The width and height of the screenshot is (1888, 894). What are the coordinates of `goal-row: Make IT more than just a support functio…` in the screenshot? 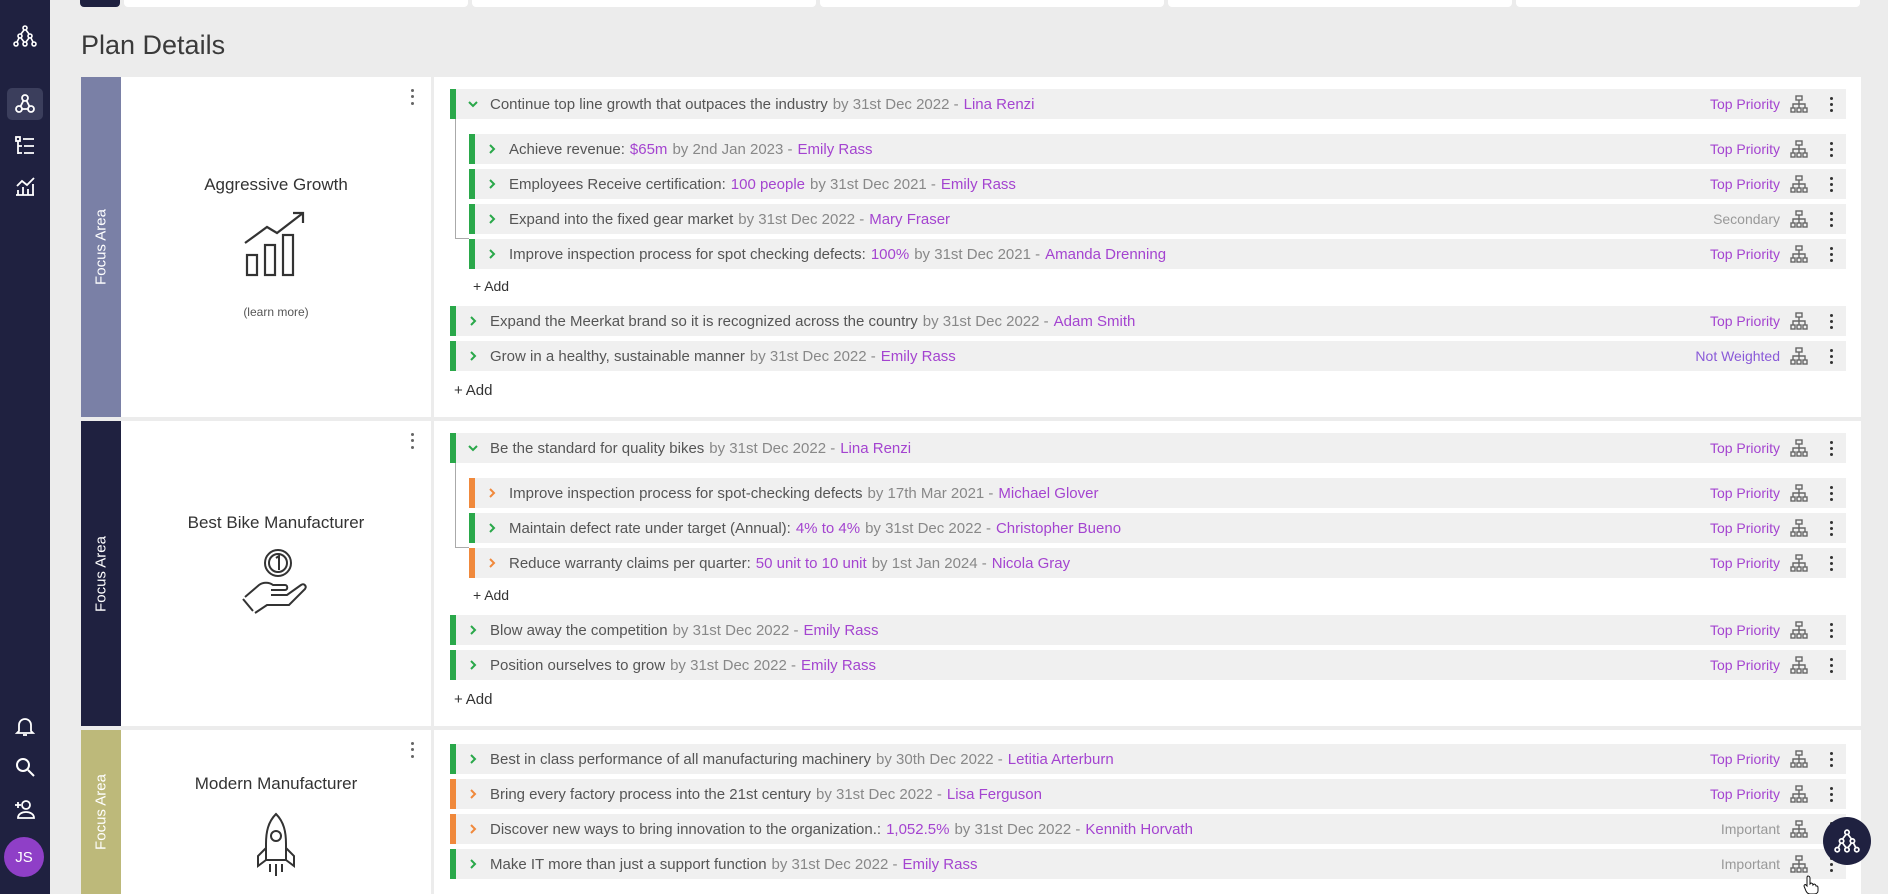 It's located at (1148, 864).